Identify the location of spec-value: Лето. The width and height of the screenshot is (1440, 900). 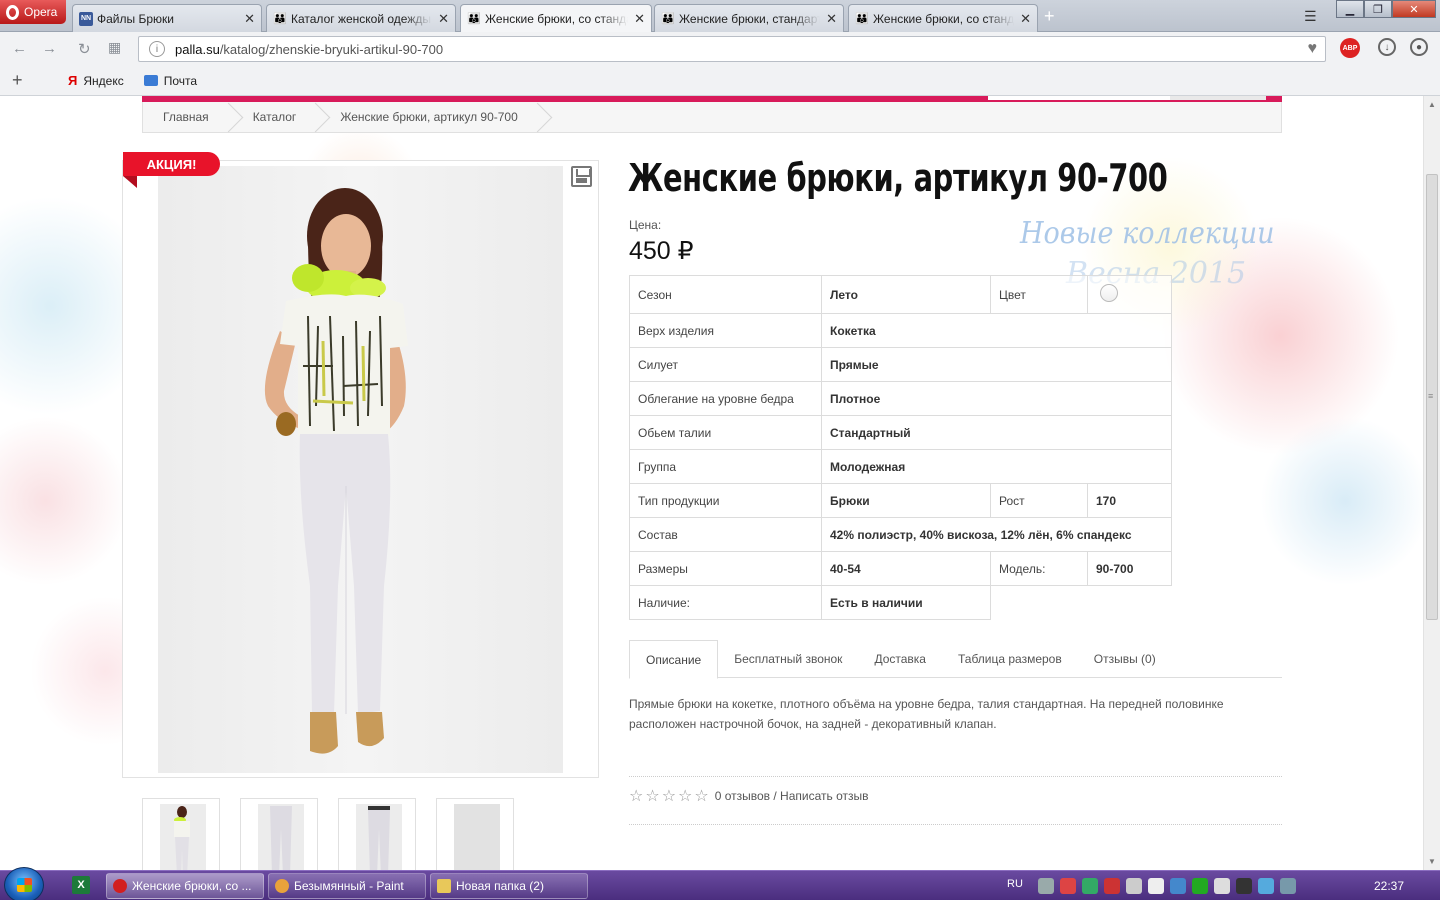
(906, 294).